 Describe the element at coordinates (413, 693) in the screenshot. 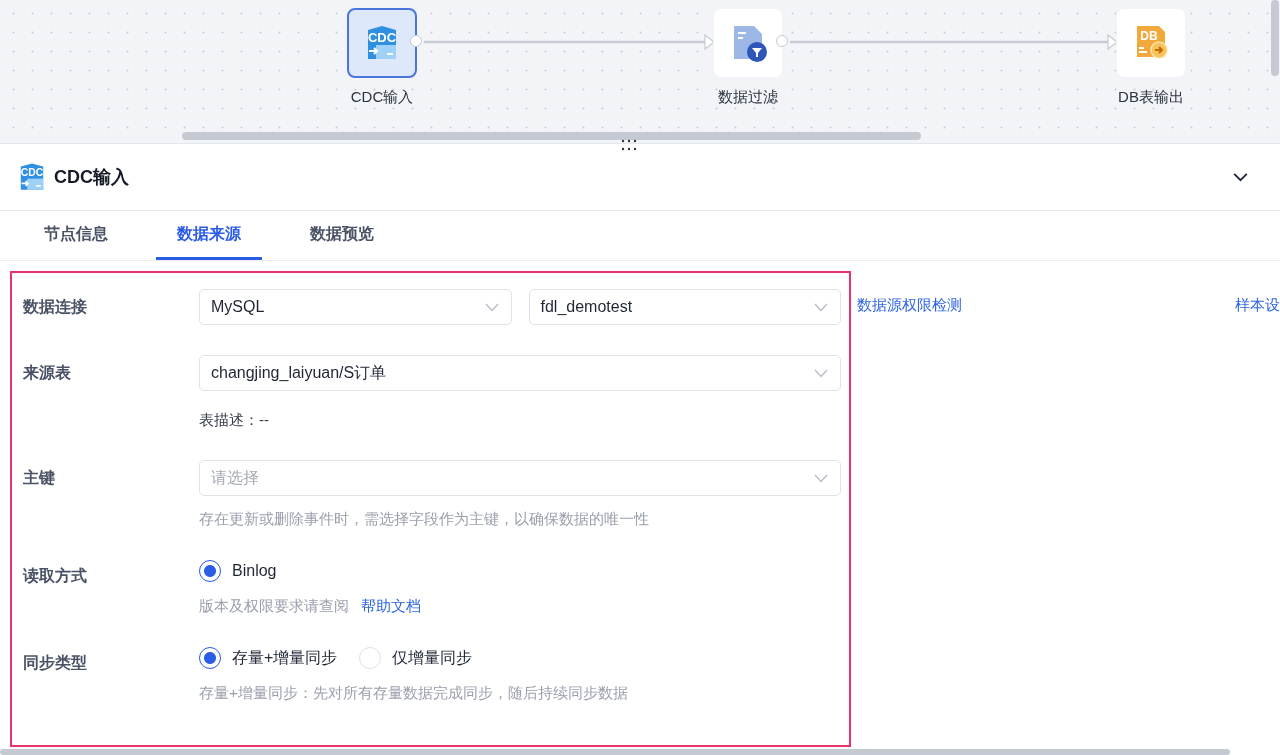

I see `hint-text: 存量+增量同步：先对所有存量数据完成同步，随后持续同步数据` at that location.